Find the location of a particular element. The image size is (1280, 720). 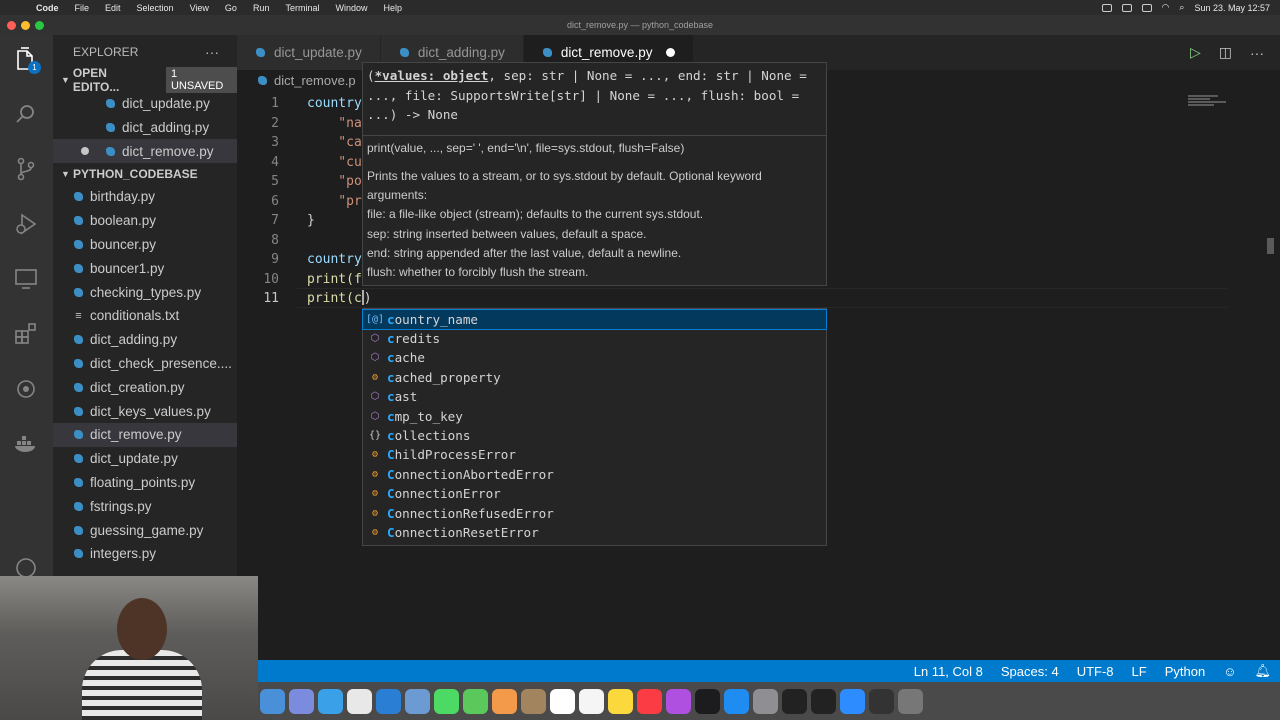

suggestion-item: ⬡ c mp_to_key is located at coordinates (594, 416).